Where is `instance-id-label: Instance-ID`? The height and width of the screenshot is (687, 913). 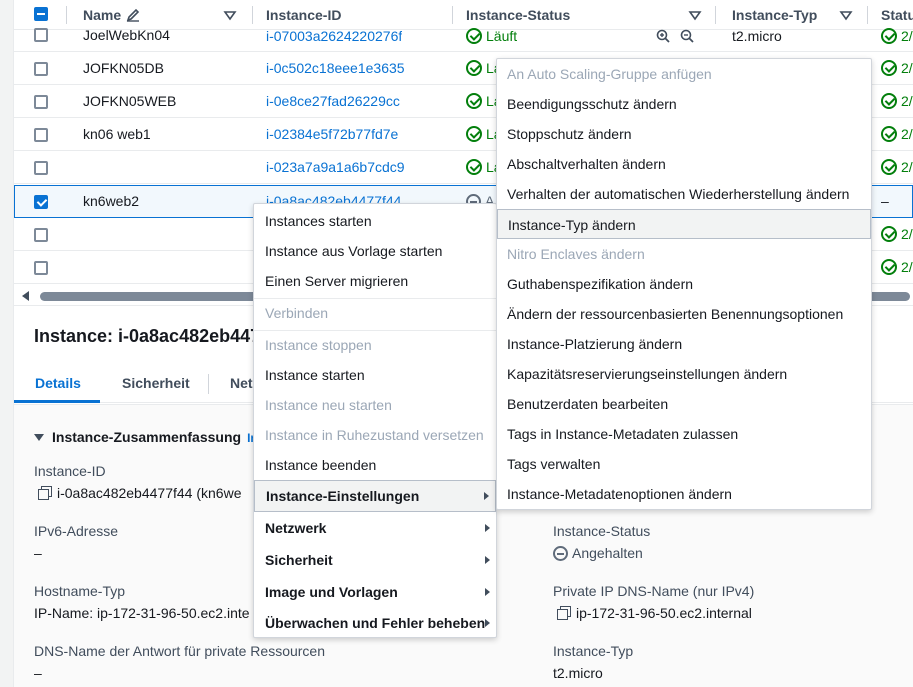
instance-id-label: Instance-ID is located at coordinates (70, 471).